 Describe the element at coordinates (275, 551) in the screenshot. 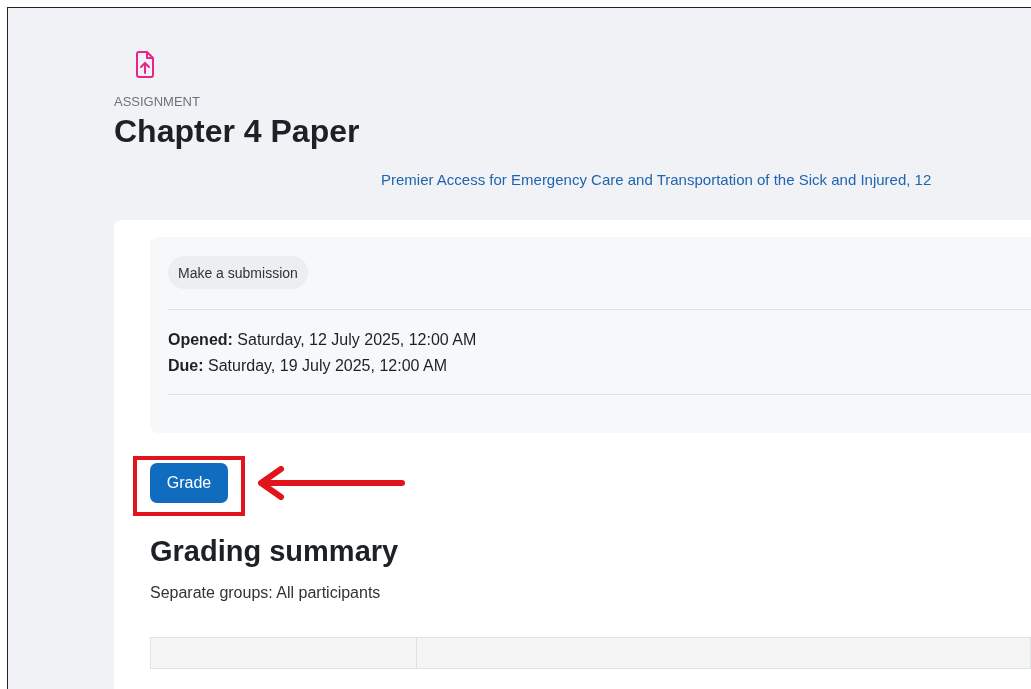

I see `section-heading: Grading summary` at that location.